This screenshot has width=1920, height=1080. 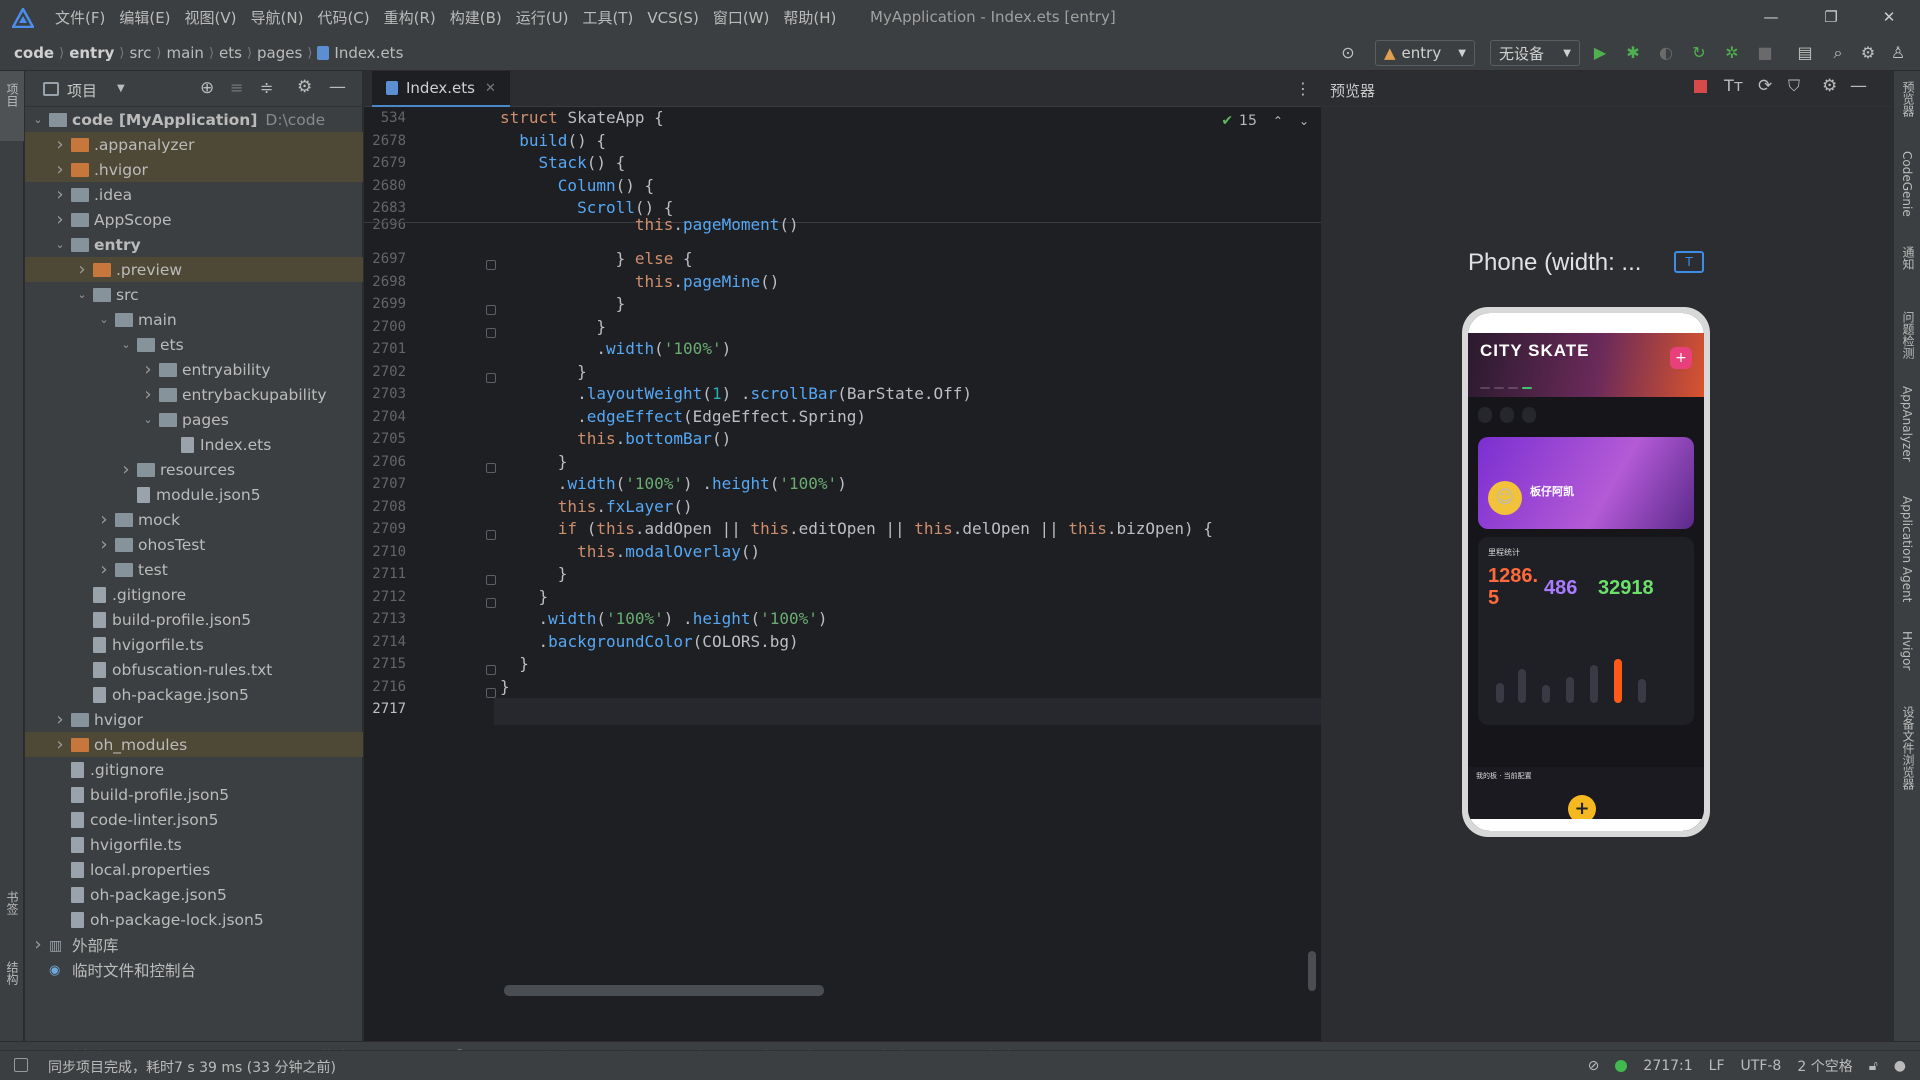 I want to click on device-select: 无设备 ▼, so click(x=1535, y=53).